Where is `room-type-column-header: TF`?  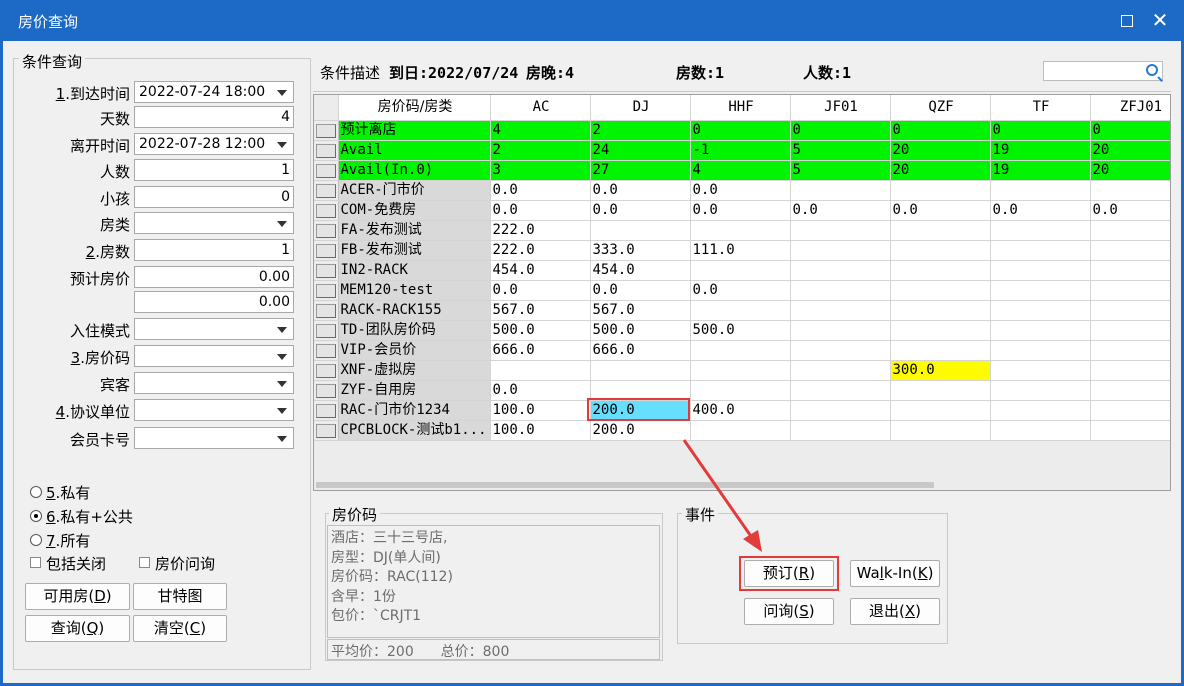
room-type-column-header: TF is located at coordinates (1040, 108).